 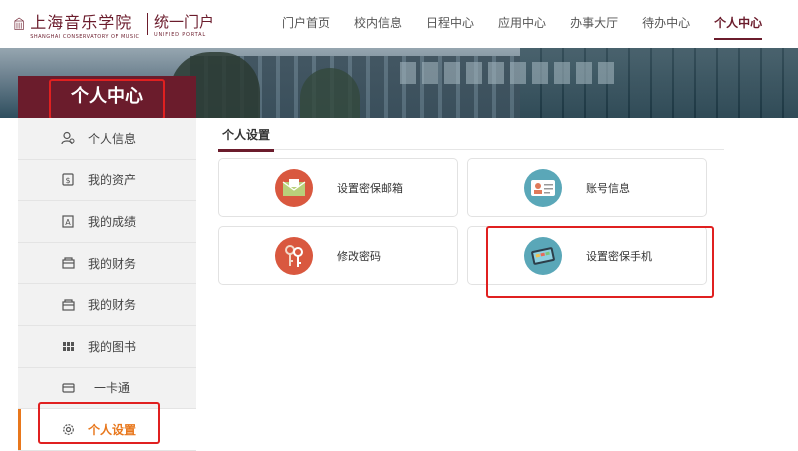 What do you see at coordinates (183, 21) in the screenshot?
I see `portal-name-cn: 统一门户` at bounding box center [183, 21].